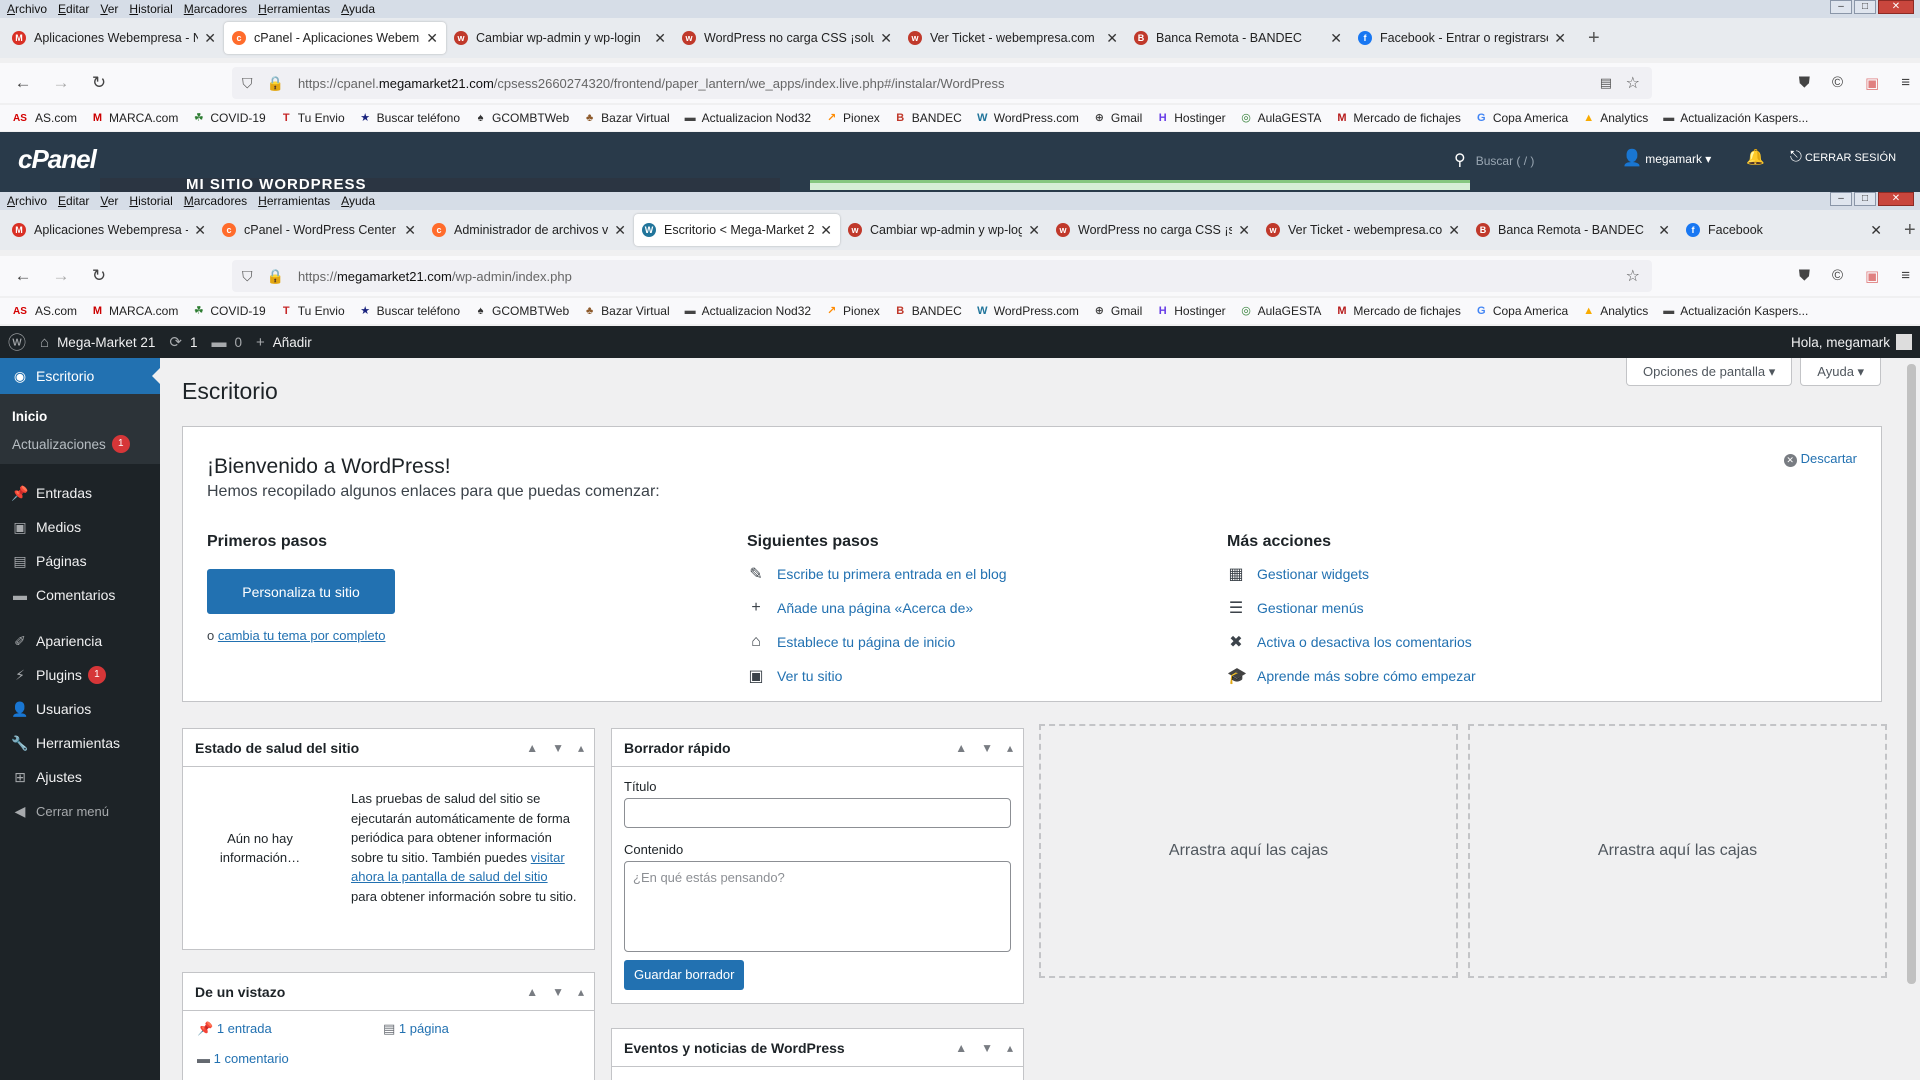 The height and width of the screenshot is (1080, 1920). What do you see at coordinates (529, 230) in the screenshot?
I see `browser-tab: c Administrador de archivos v ✕` at bounding box center [529, 230].